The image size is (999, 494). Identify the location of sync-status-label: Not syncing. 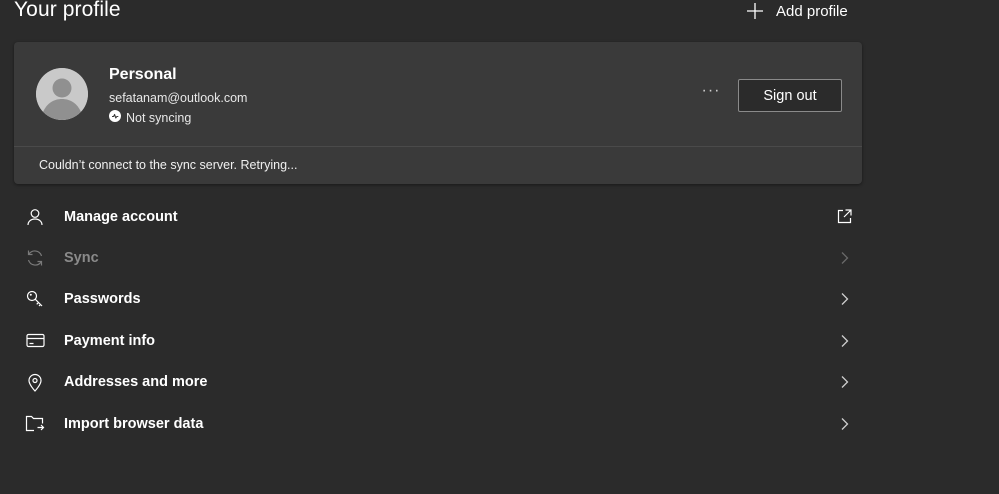
(159, 117).